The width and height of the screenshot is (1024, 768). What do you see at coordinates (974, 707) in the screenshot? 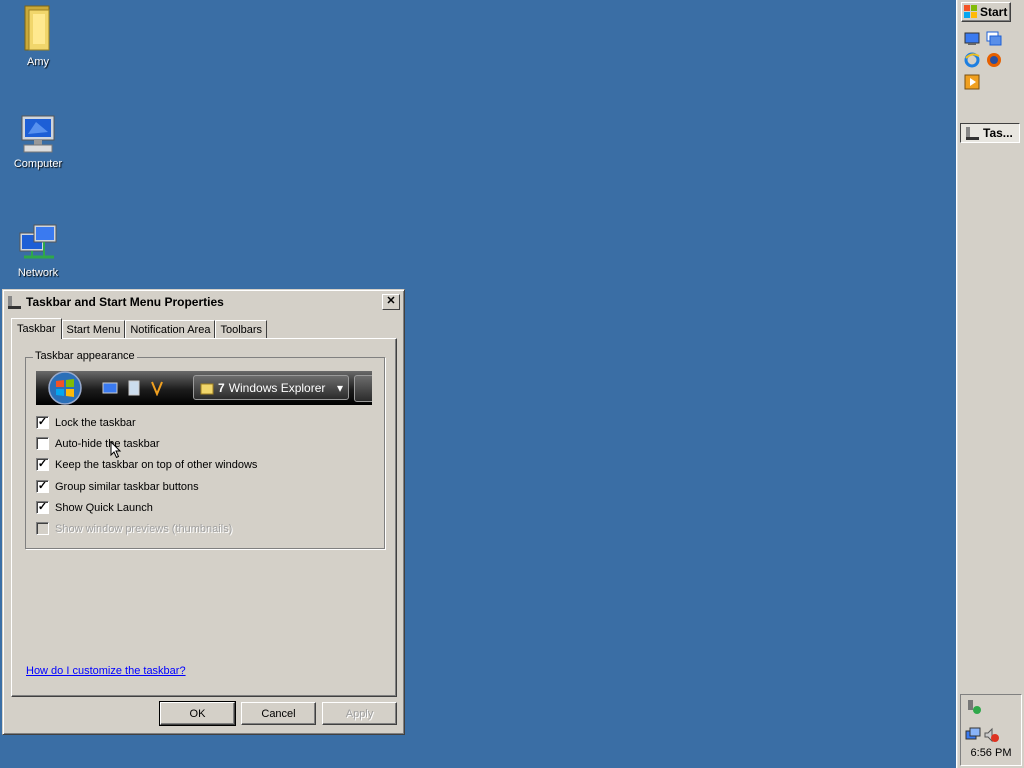
I see `safely-remove-hardware-icon` at bounding box center [974, 707].